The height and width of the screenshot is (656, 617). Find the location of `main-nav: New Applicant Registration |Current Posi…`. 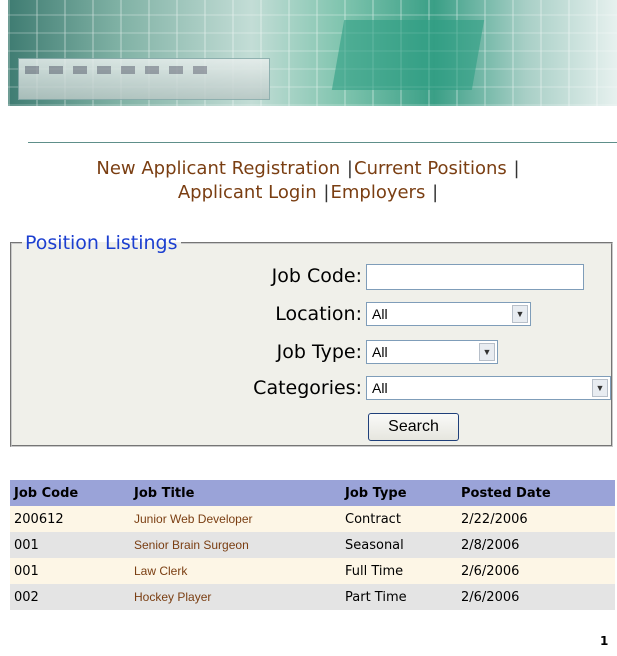

main-nav: New Applicant Registration |Current Posi… is located at coordinates (308, 180).